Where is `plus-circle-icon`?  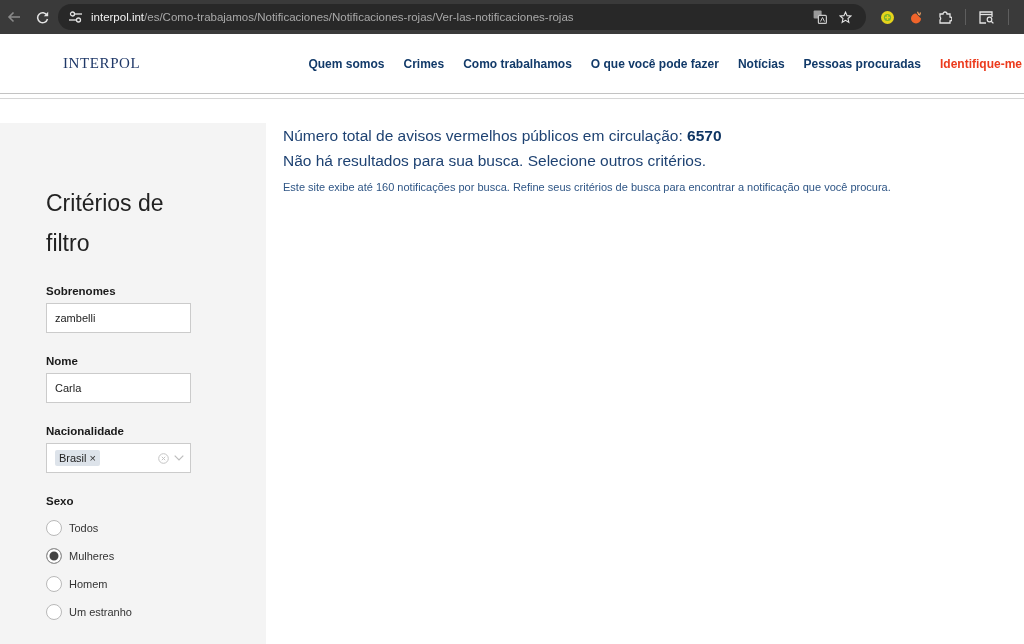 plus-circle-icon is located at coordinates (887, 17).